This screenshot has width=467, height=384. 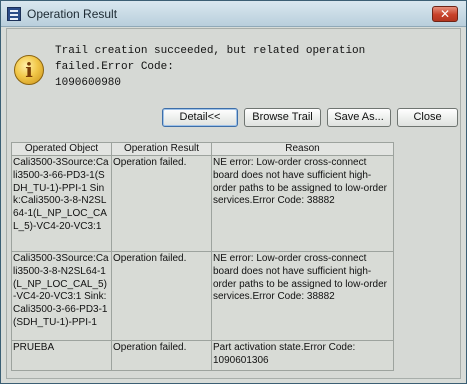 What do you see at coordinates (200, 117) in the screenshot?
I see `detail-button: Detail<<` at bounding box center [200, 117].